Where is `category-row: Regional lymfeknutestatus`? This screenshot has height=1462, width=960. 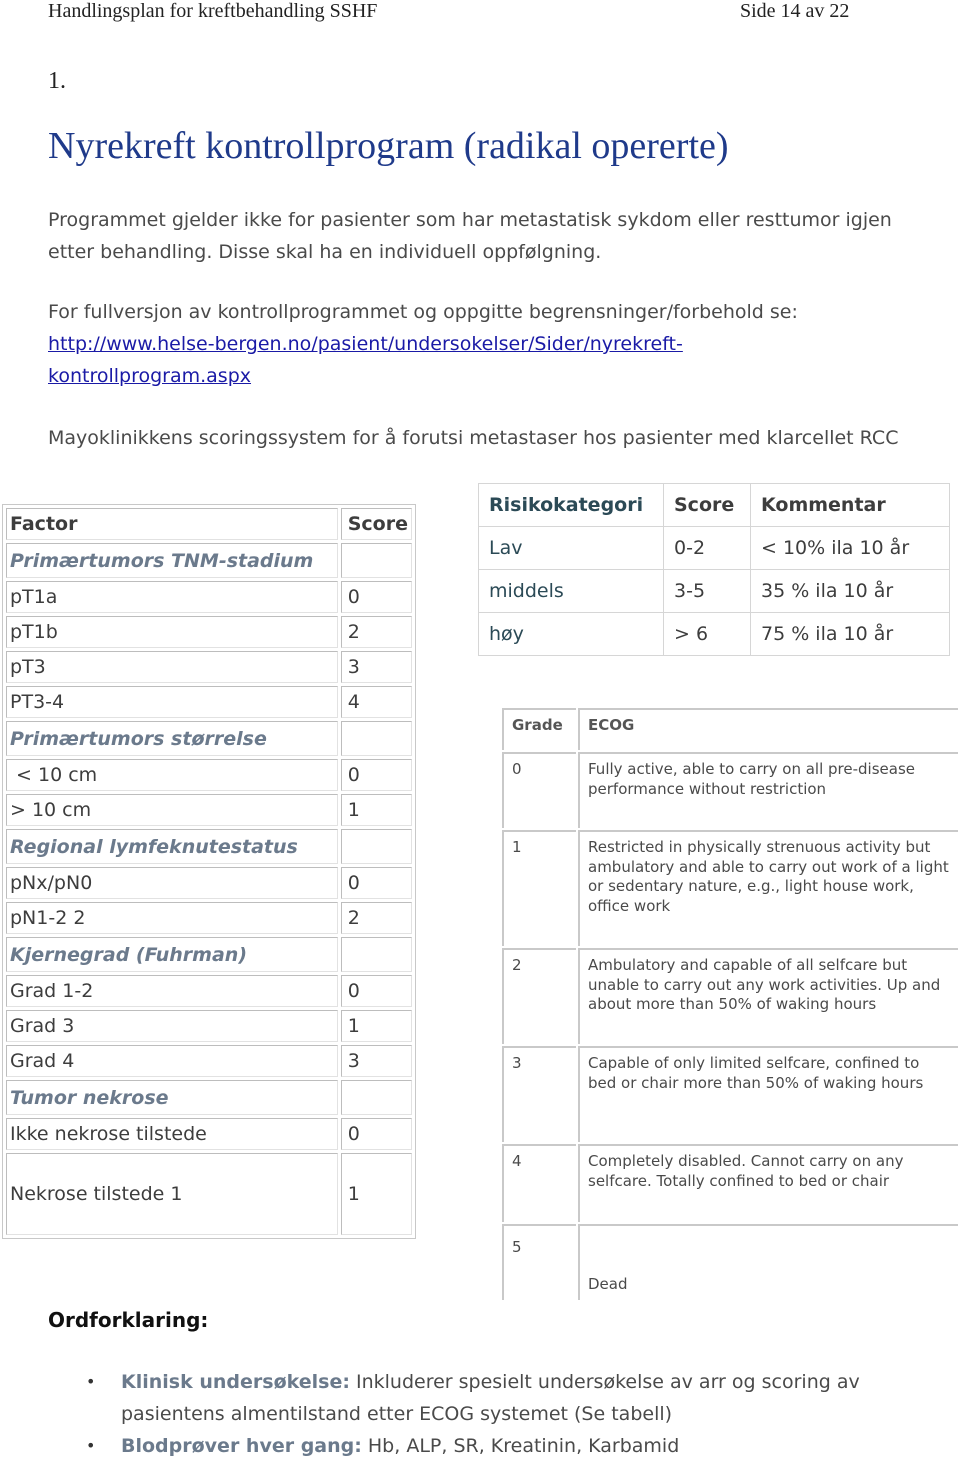 category-row: Regional lymfeknutestatus is located at coordinates (209, 846).